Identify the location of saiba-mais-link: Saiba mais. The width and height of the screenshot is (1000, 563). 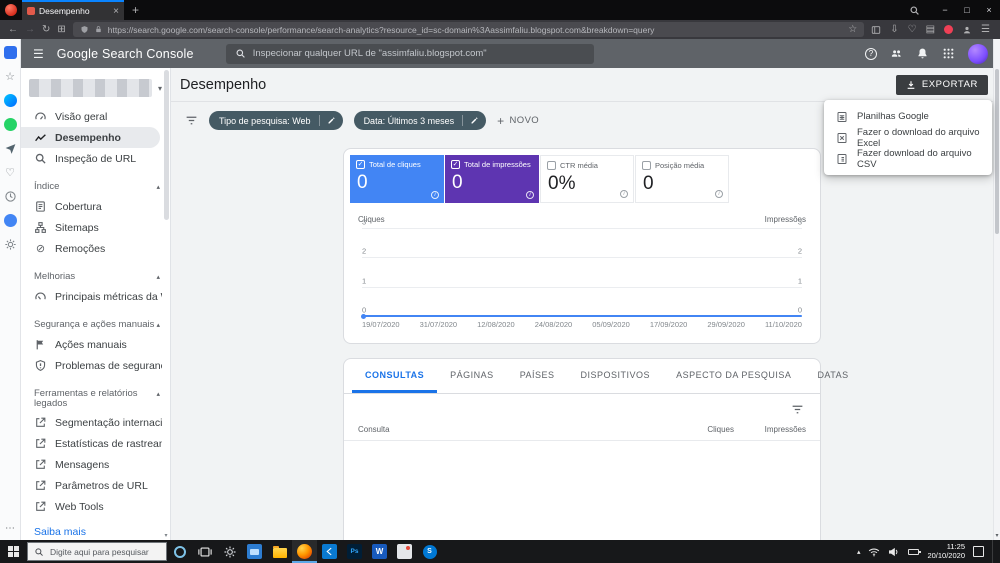
(95, 528).